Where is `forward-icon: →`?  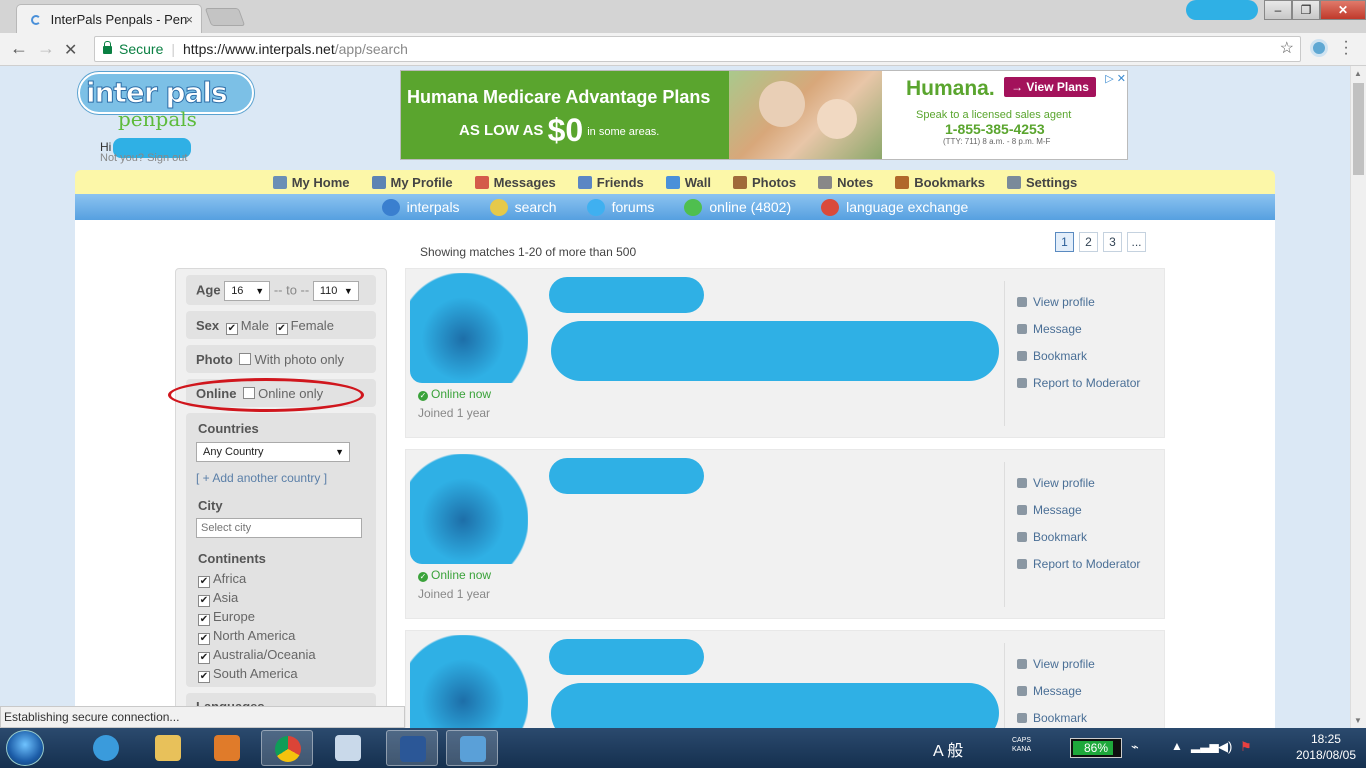 forward-icon: → is located at coordinates (46, 48).